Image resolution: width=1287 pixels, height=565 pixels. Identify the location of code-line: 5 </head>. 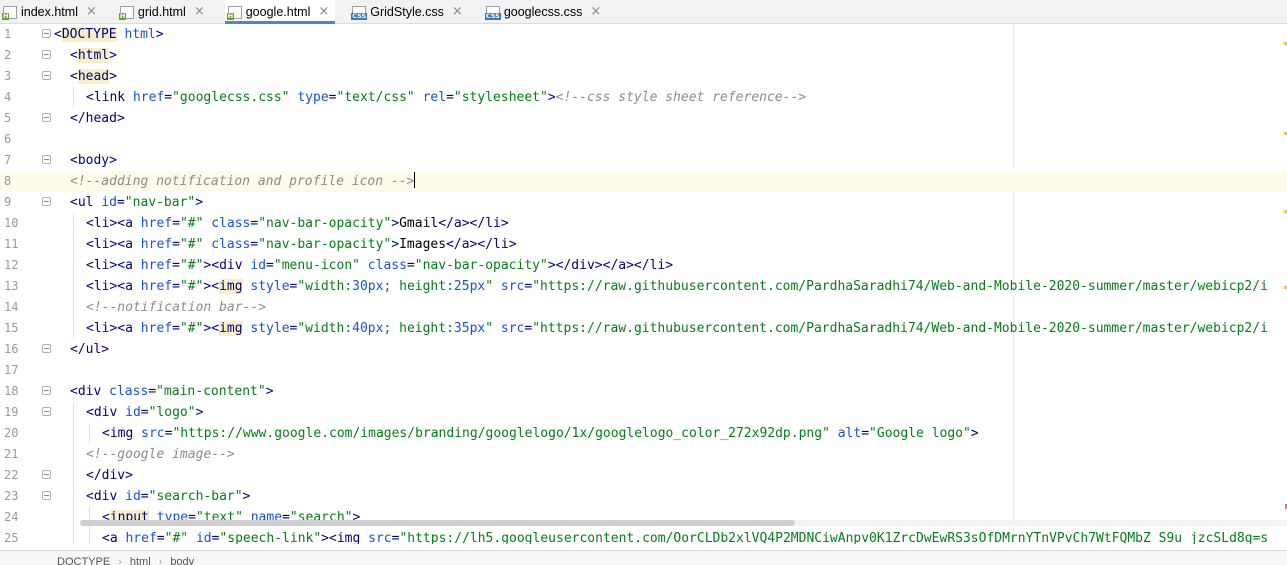
(643, 118).